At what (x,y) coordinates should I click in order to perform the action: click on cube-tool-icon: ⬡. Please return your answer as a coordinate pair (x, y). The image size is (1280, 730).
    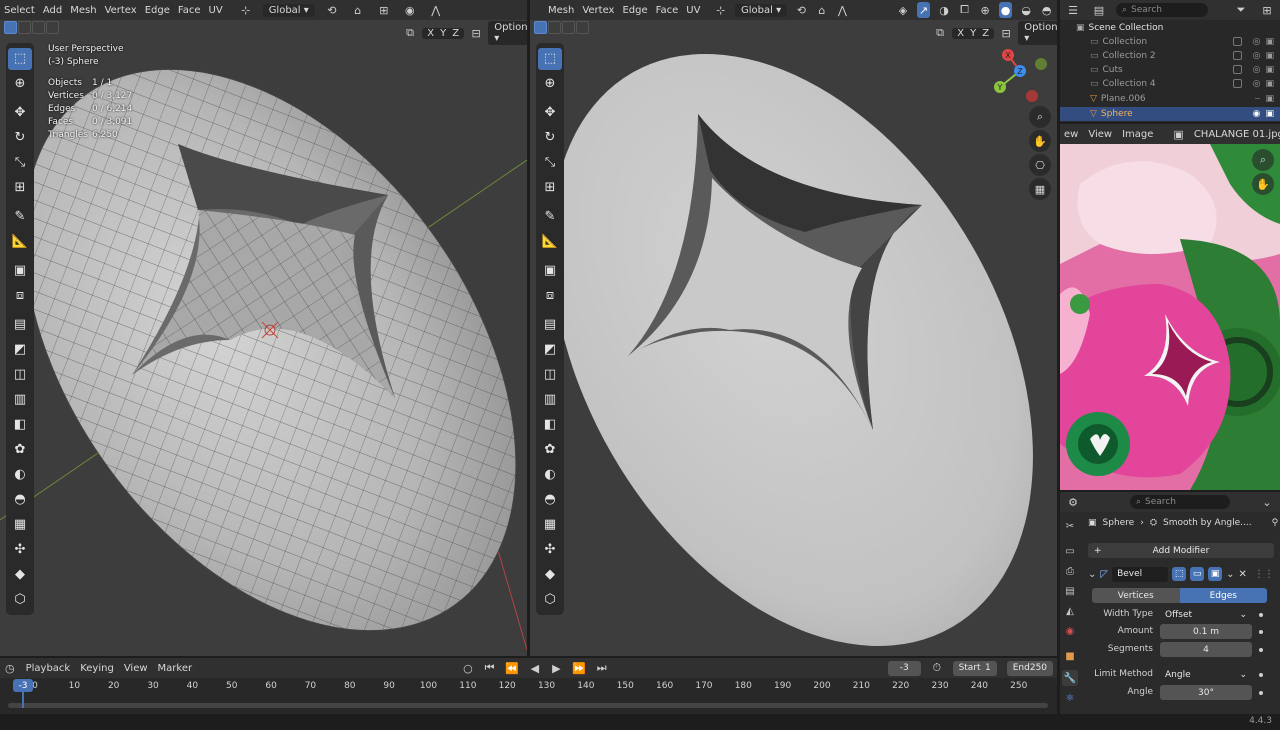
    Looking at the image, I should click on (20, 600).